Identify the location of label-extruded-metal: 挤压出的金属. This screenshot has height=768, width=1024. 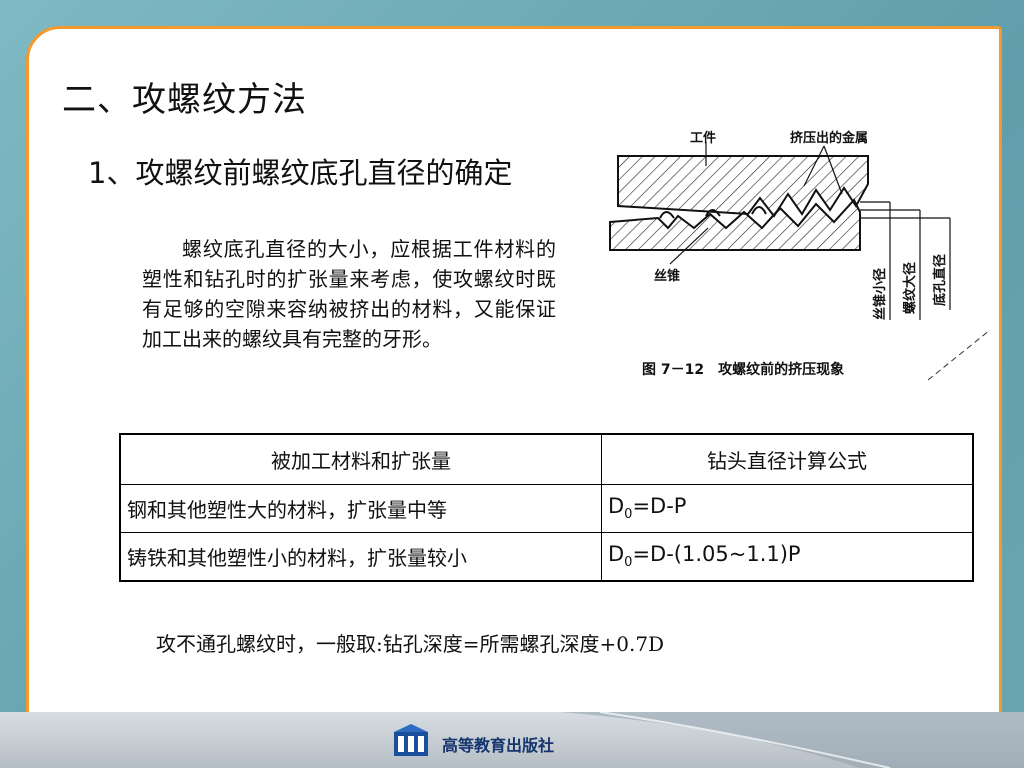
(829, 138).